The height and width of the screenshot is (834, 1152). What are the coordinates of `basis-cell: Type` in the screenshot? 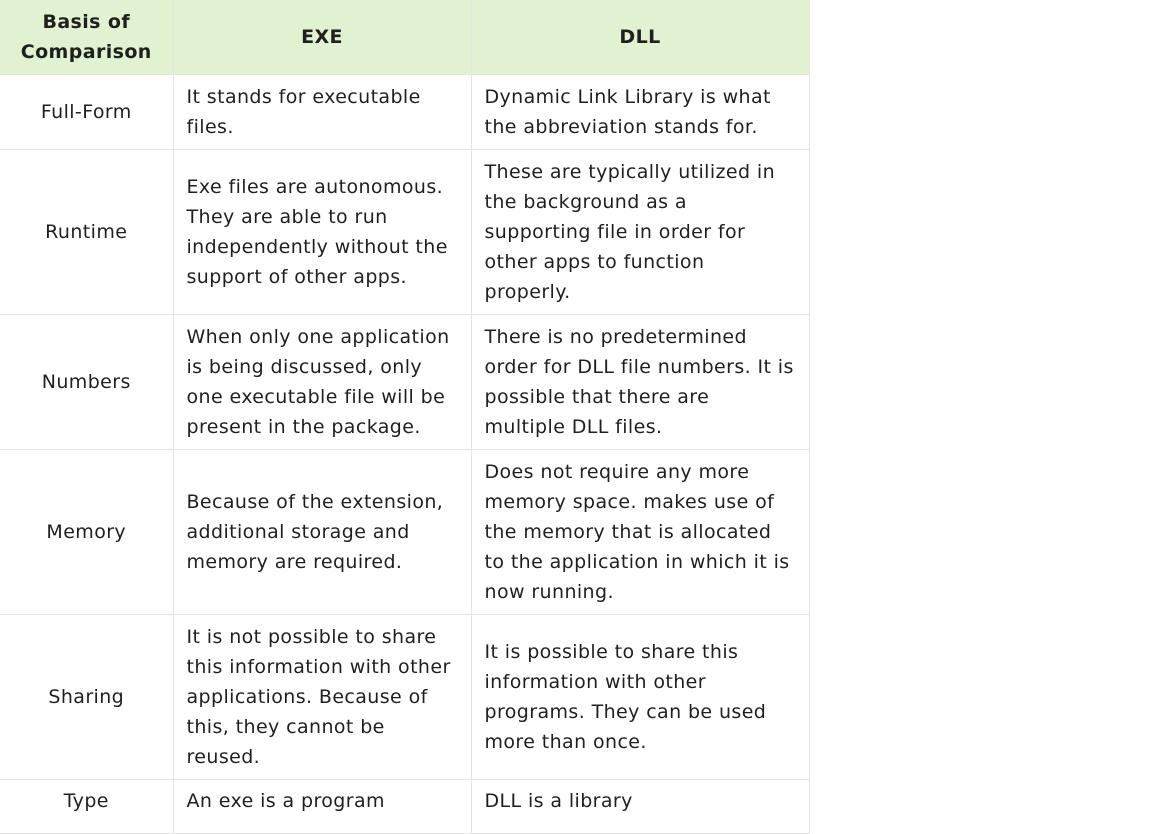 It's located at (87, 806).